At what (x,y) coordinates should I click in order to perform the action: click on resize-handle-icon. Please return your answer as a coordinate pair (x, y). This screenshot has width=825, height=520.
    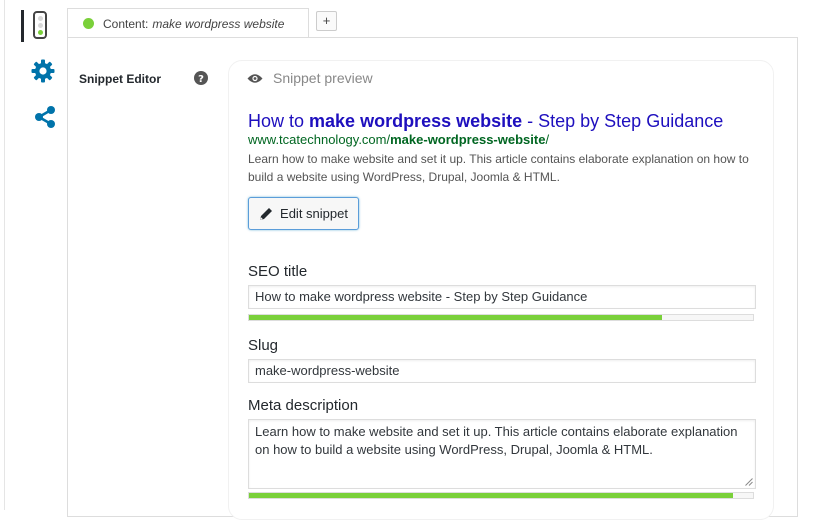
    Looking at the image, I should click on (749, 482).